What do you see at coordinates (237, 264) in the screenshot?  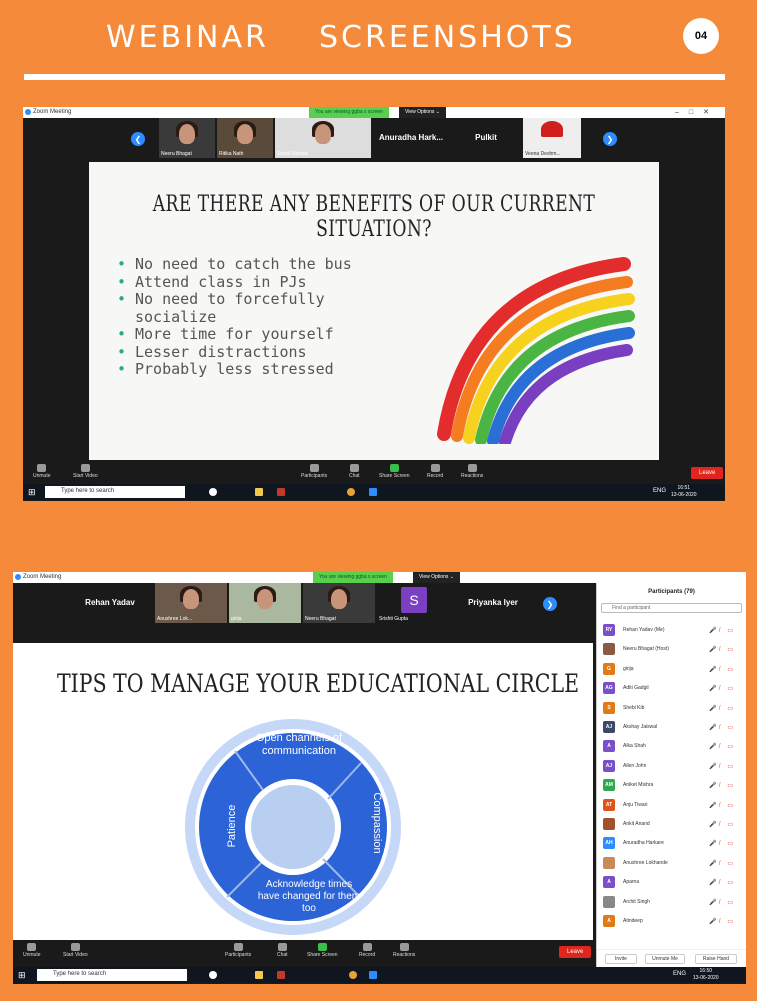 I see `bullet-item: No need to catch the bus` at bounding box center [237, 264].